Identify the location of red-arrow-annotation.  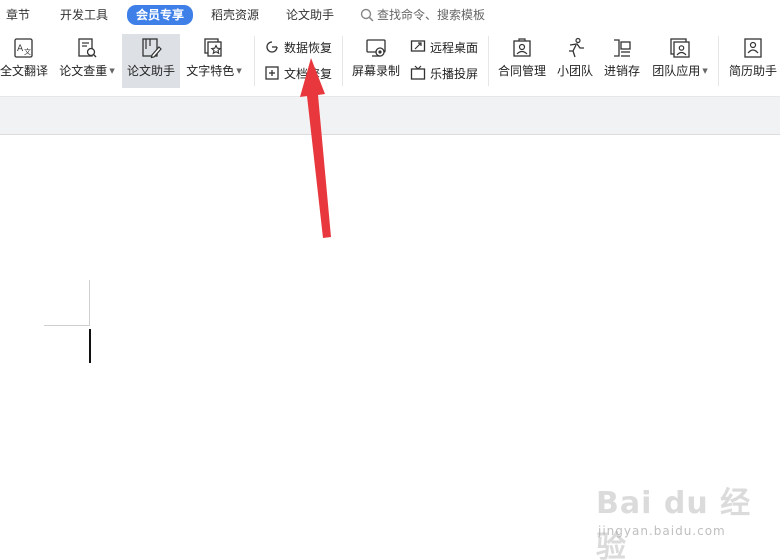
(315, 148).